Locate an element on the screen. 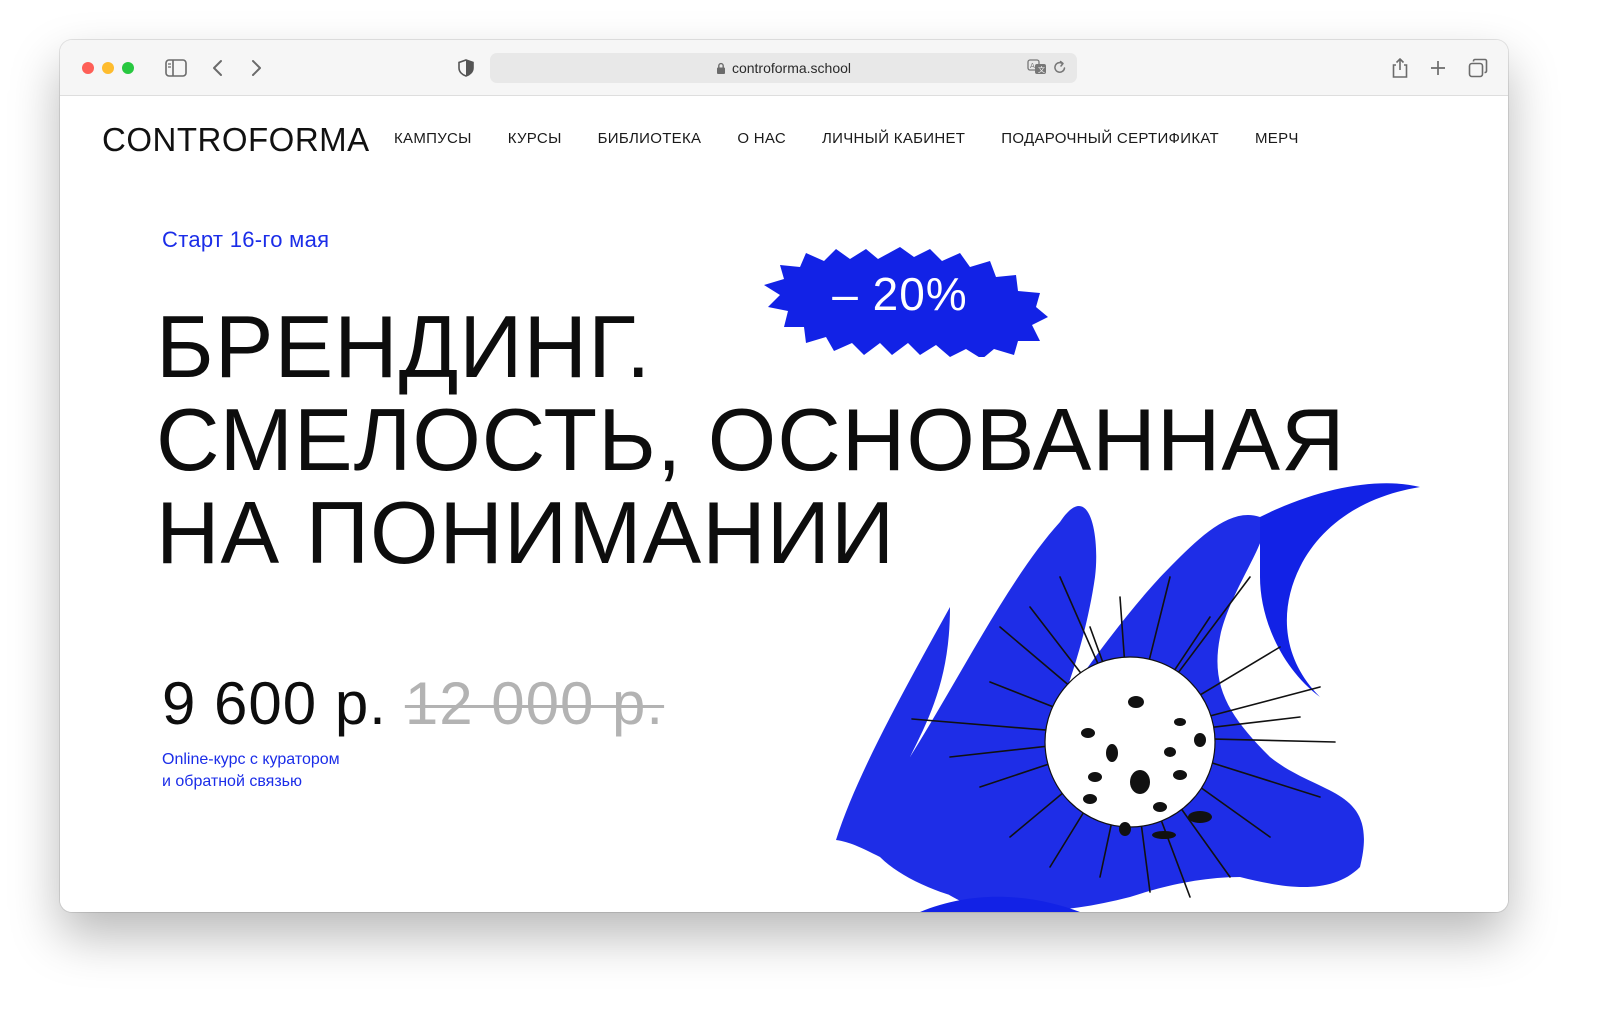 The image size is (1600, 1011). site-logo: CONTROFORMA is located at coordinates (236, 140).